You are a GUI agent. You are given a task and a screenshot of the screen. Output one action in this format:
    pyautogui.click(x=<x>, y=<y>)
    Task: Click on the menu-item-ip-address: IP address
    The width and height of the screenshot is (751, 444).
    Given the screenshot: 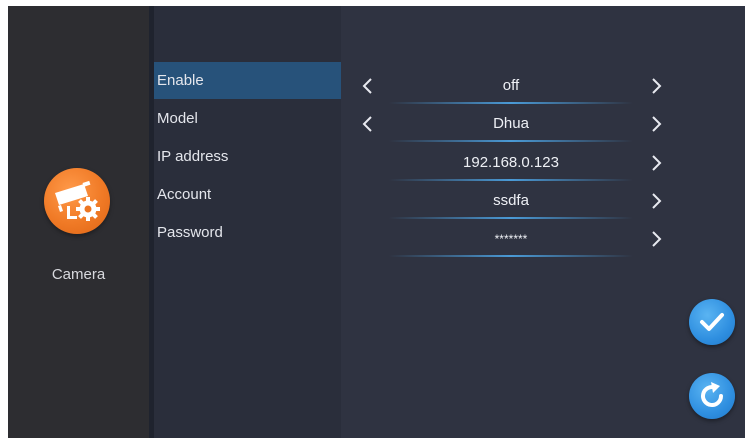 What is the action you would take?
    pyautogui.click(x=247, y=156)
    